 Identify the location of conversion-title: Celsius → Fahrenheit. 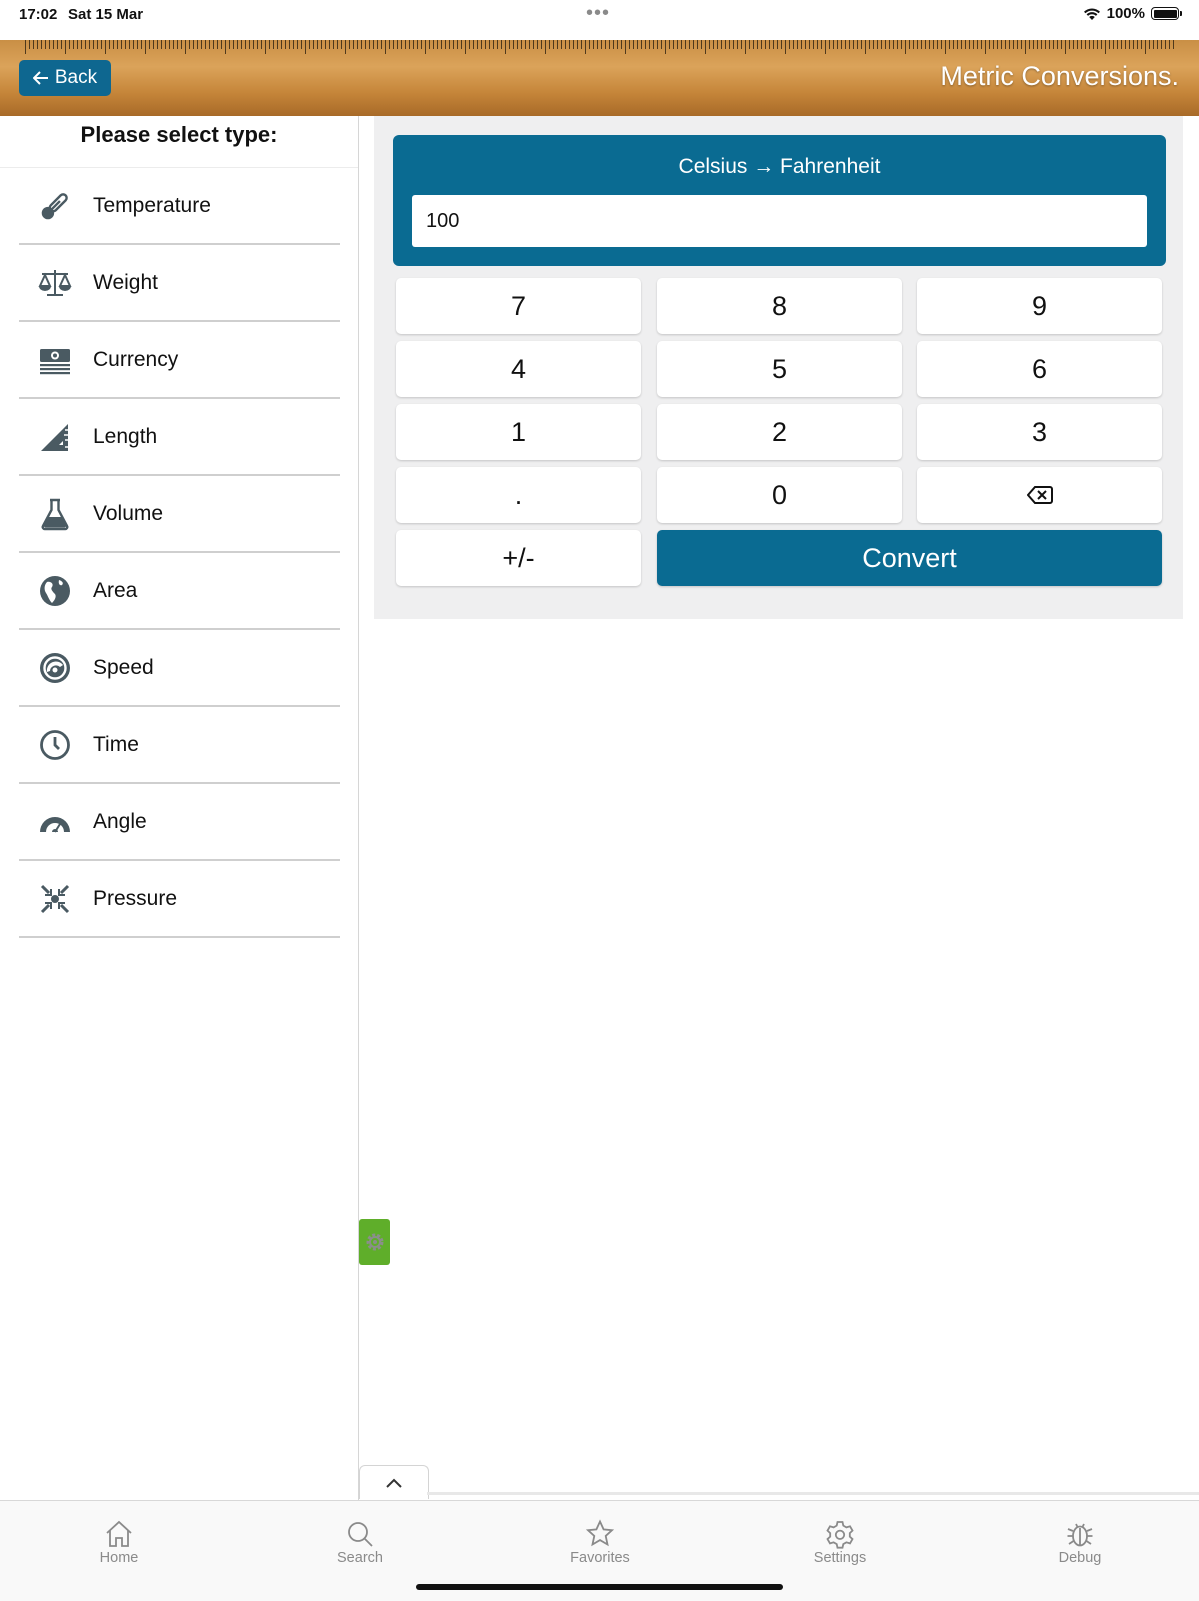
(779, 166).